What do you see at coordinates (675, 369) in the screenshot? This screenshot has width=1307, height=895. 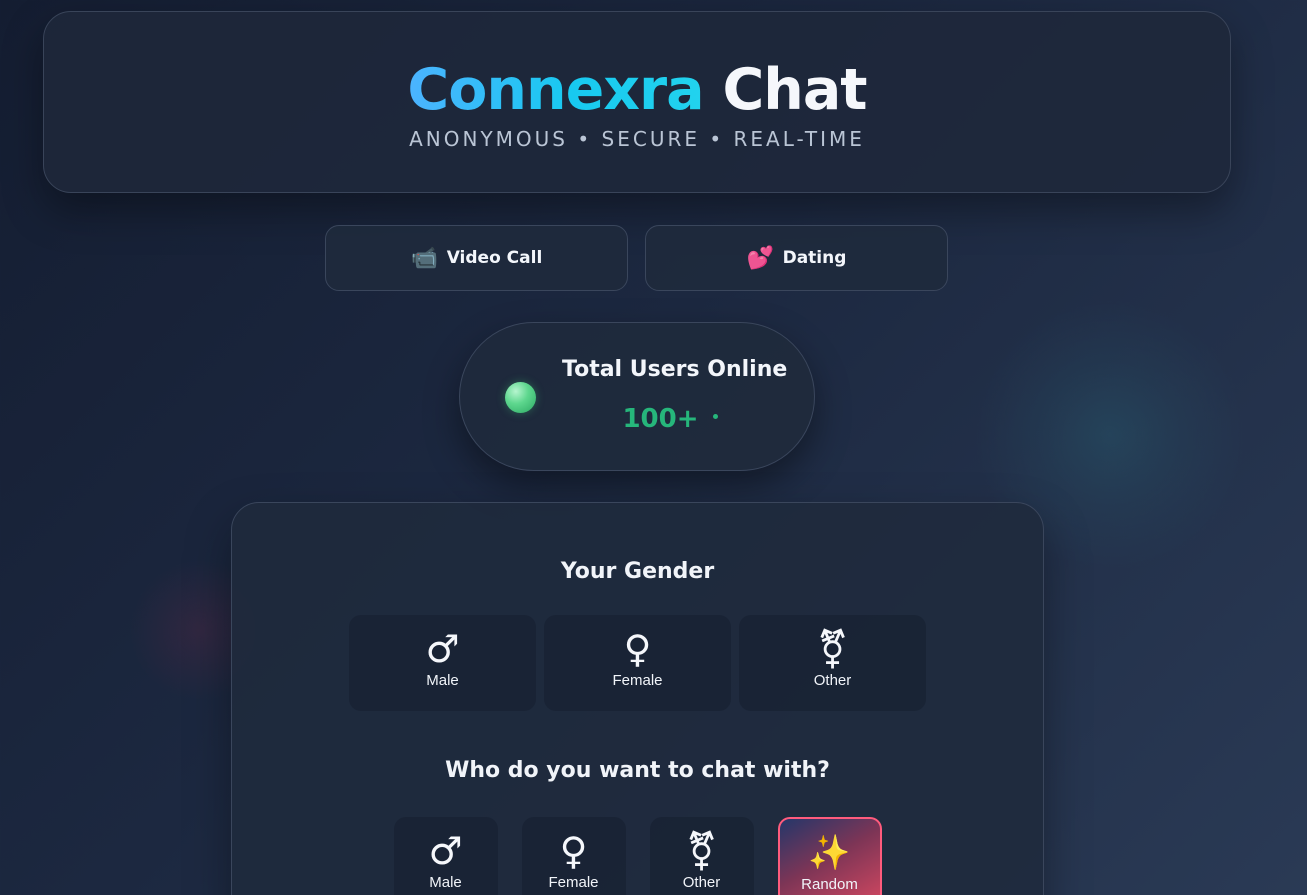 I see `users-online-title: Total Users Online` at bounding box center [675, 369].